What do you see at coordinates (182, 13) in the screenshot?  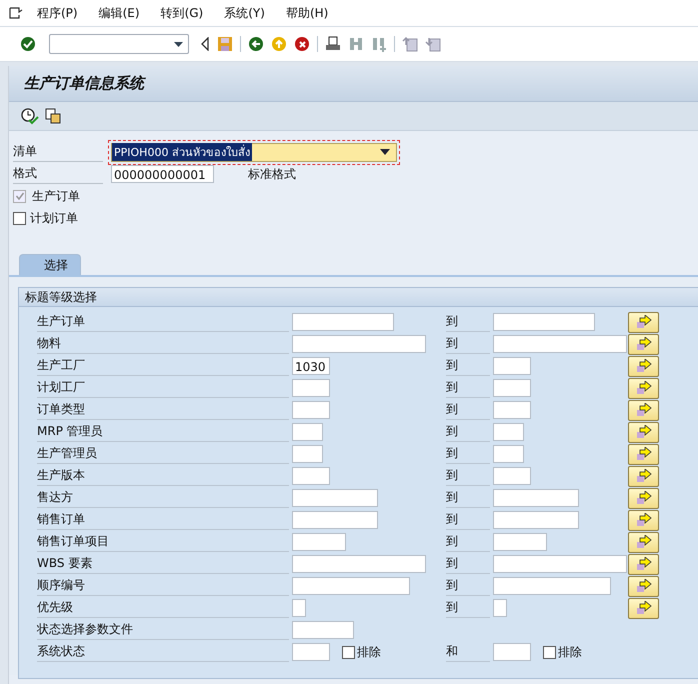 I see `menu-item: 转到(G)` at bounding box center [182, 13].